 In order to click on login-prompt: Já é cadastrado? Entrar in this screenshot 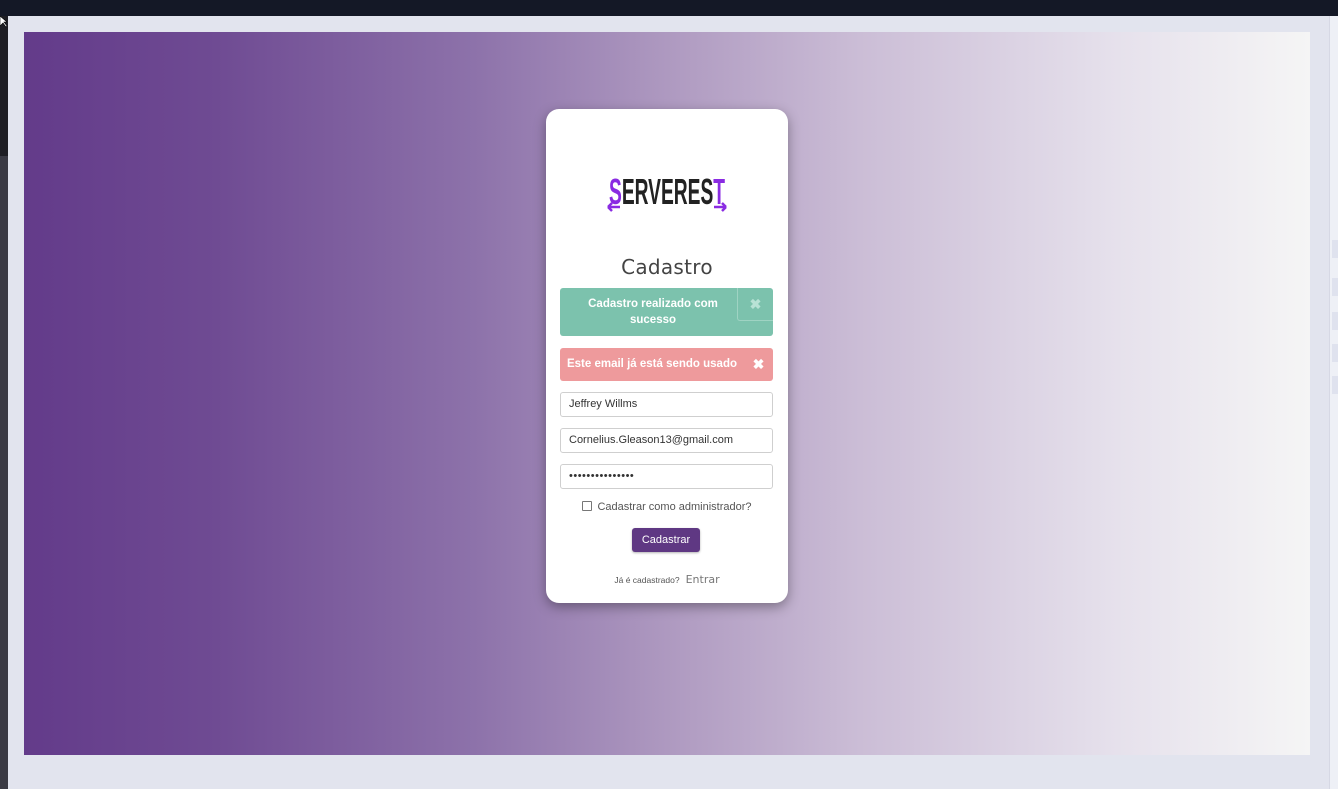, I will do `click(667, 579)`.